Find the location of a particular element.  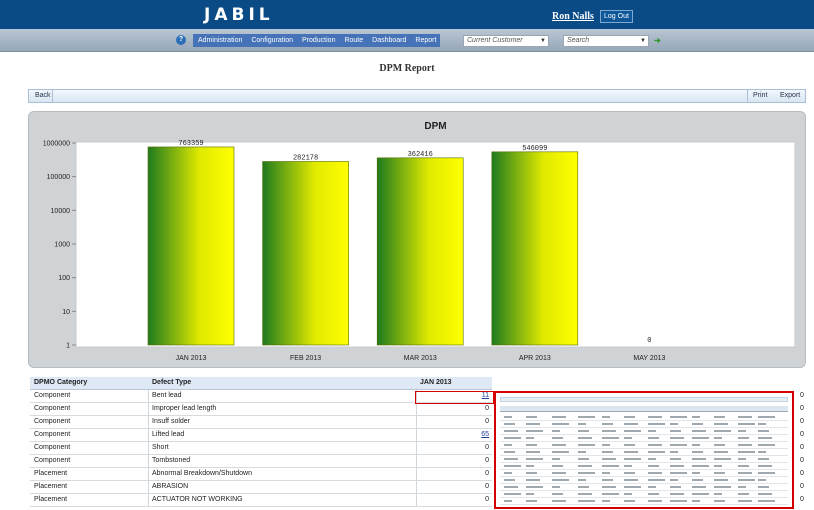

x-tick-label: APR 2013 is located at coordinates (535, 358).